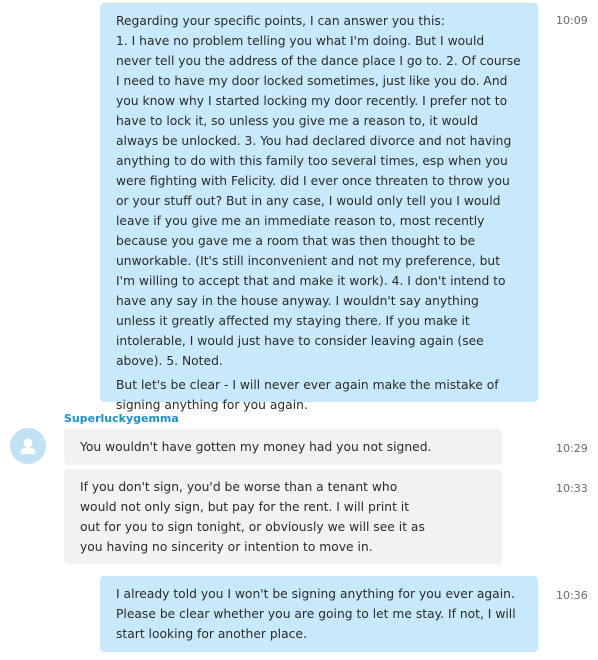 This screenshot has width=598, height=660. Describe the element at coordinates (121, 418) in the screenshot. I see `sender-name: Superluckygemma` at that location.